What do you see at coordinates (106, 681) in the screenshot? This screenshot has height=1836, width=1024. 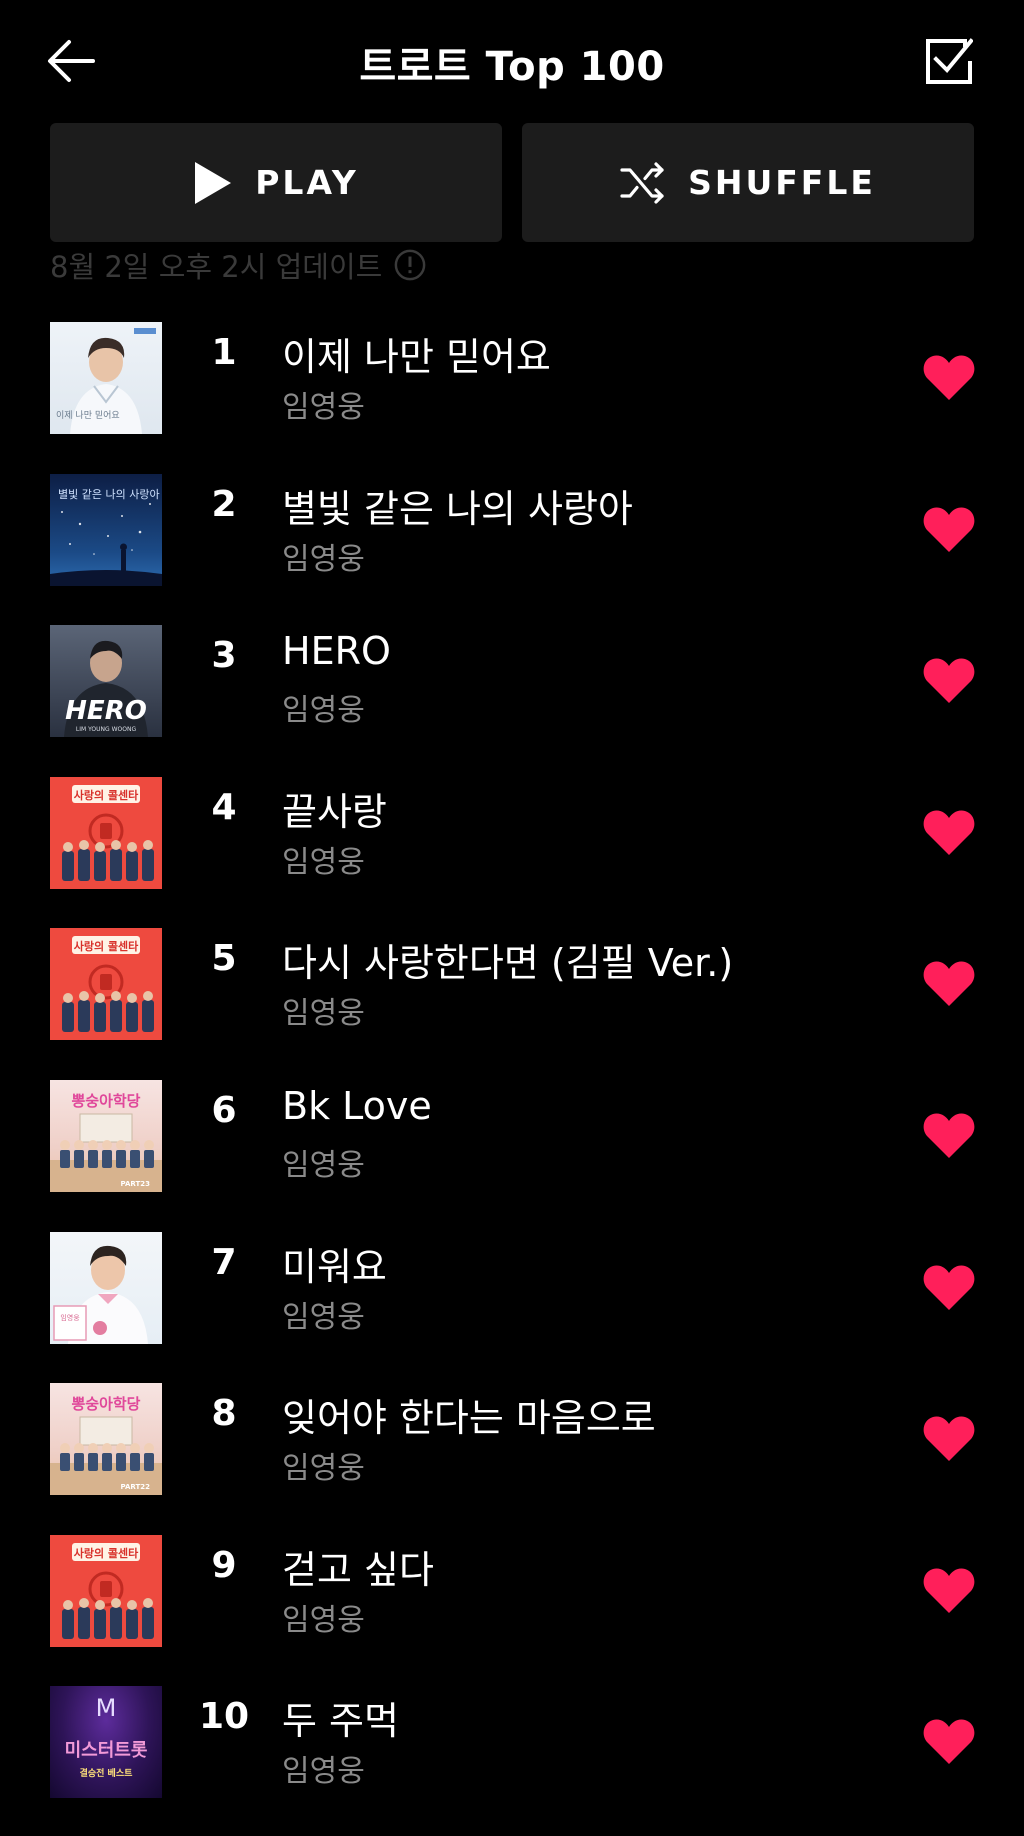 I see `album-cover: HERO LIM YOUNG WOONG` at bounding box center [106, 681].